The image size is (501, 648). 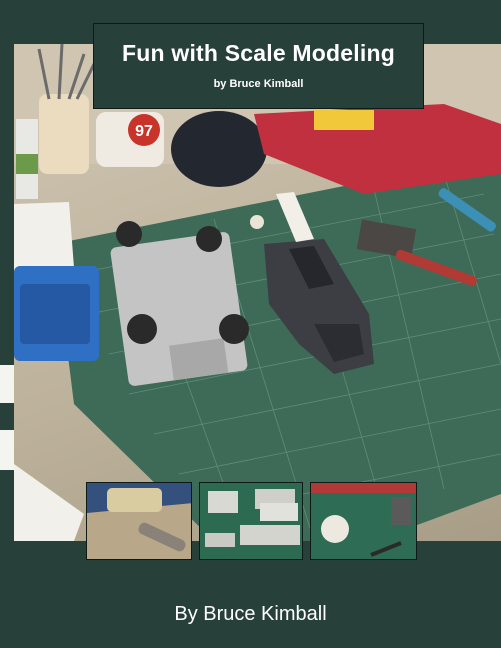 What do you see at coordinates (139, 521) in the screenshot?
I see `thumb-workbench-drill` at bounding box center [139, 521].